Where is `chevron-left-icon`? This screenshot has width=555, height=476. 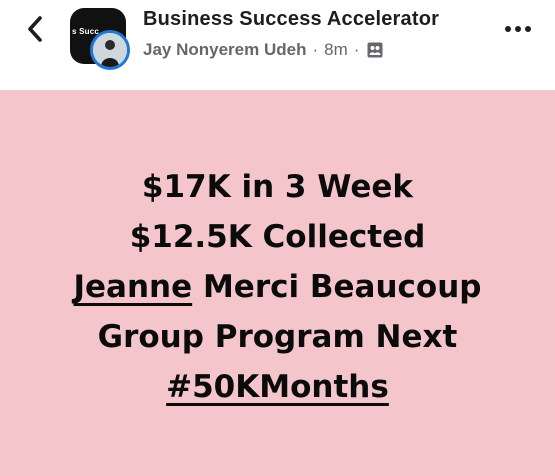
chevron-left-icon is located at coordinates (35, 29).